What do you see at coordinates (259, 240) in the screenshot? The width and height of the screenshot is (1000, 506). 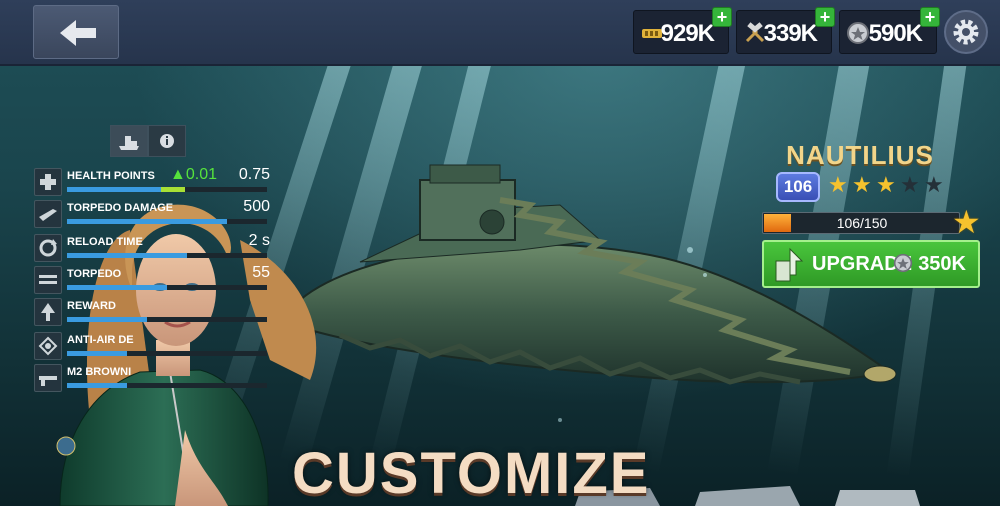 I see `stat-value: 2 s` at bounding box center [259, 240].